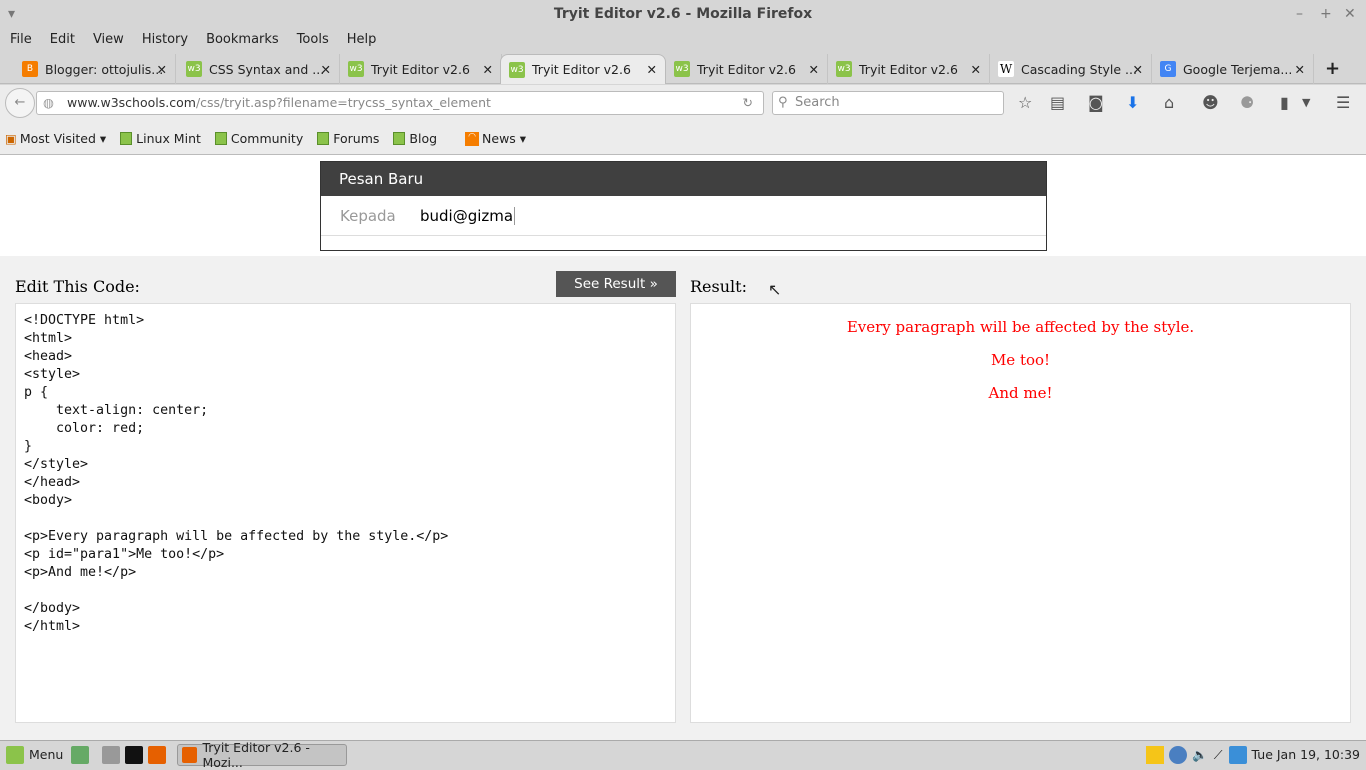 Image resolution: width=1366 pixels, height=770 pixels. I want to click on network-icon: ⟋, so click(1218, 755).